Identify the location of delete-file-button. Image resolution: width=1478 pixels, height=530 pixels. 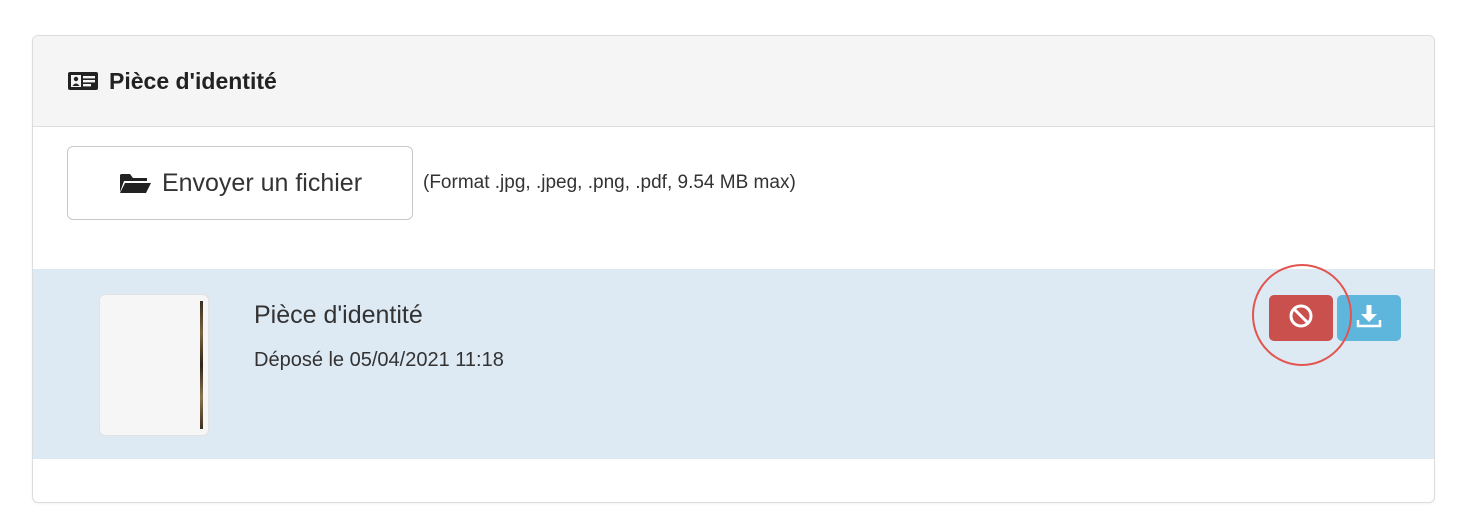
(1301, 318).